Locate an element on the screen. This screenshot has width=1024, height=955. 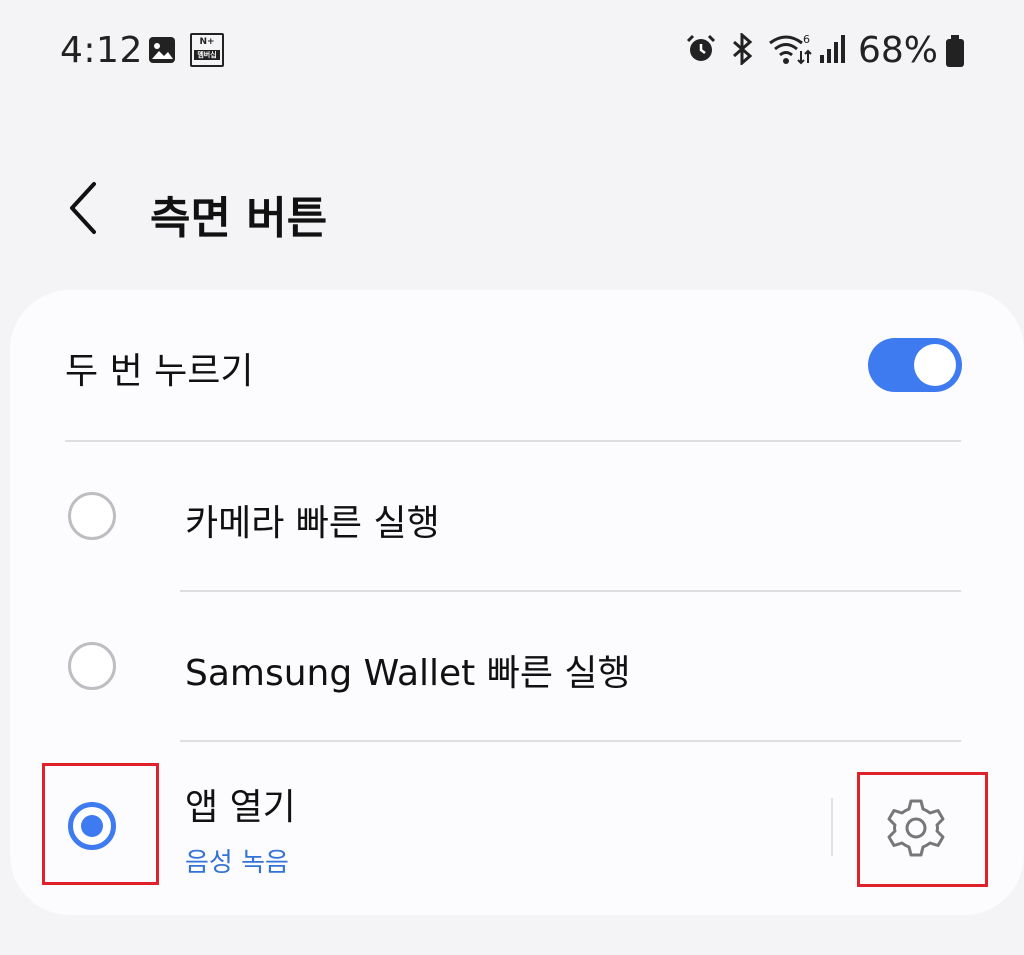
page-title: 측면 버튼 is located at coordinates (239, 218).